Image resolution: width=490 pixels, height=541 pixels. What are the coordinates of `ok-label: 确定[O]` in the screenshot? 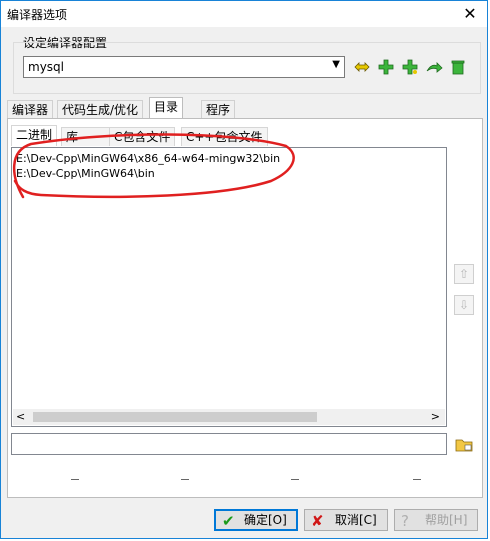 It's located at (265, 520).